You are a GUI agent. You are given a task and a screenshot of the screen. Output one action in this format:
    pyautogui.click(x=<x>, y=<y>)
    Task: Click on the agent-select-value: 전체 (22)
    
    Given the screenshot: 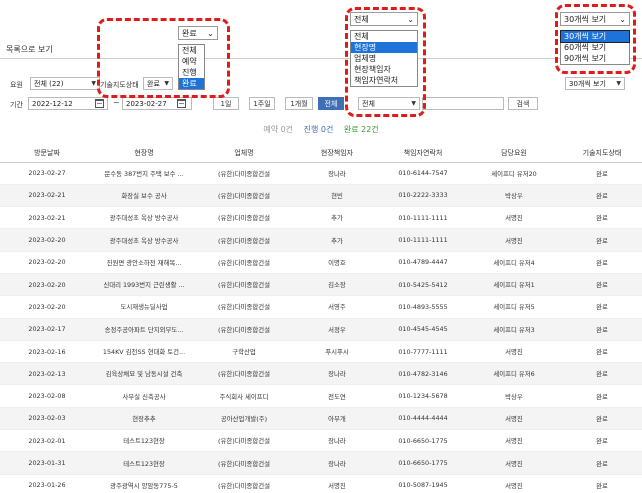 What is the action you would take?
    pyautogui.click(x=49, y=83)
    